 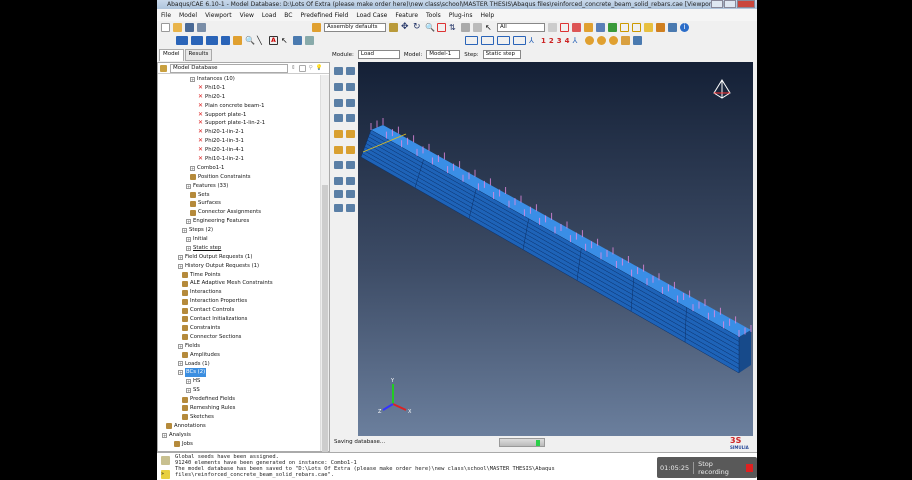 What do you see at coordinates (237, 40) in the screenshot?
I see `annotation-icon` at bounding box center [237, 40].